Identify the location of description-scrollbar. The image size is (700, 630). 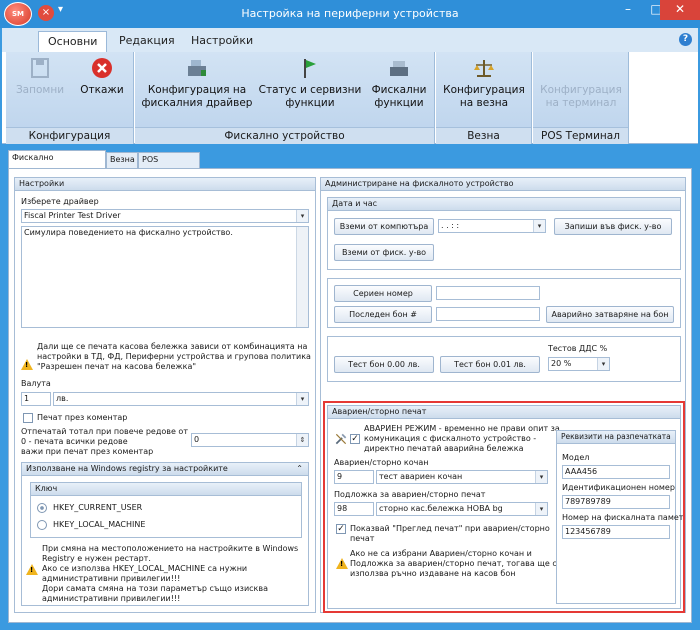
(302, 277).